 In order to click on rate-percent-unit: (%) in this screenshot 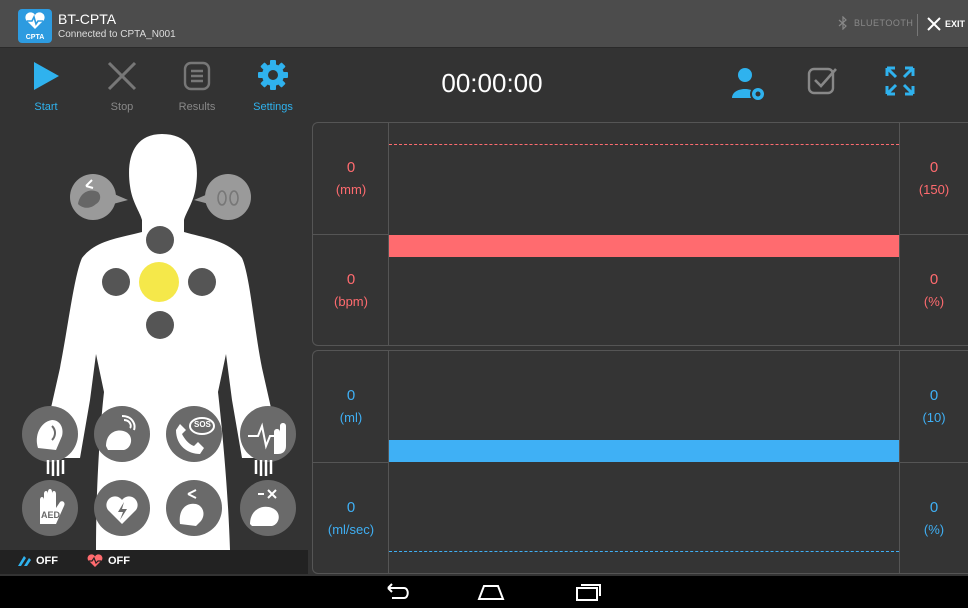, I will do `click(934, 301)`.